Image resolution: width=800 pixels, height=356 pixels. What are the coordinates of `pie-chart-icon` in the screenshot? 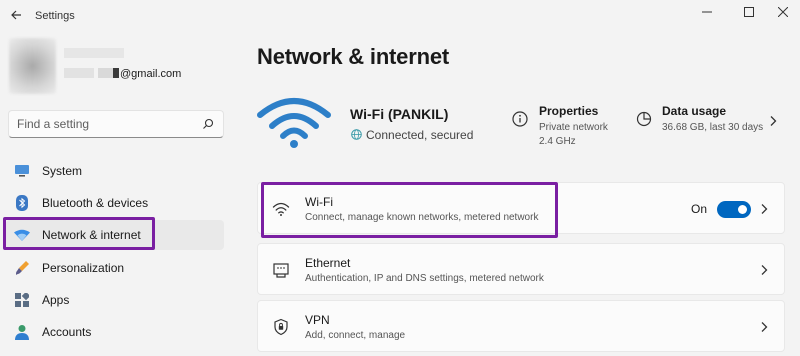 It's located at (644, 119).